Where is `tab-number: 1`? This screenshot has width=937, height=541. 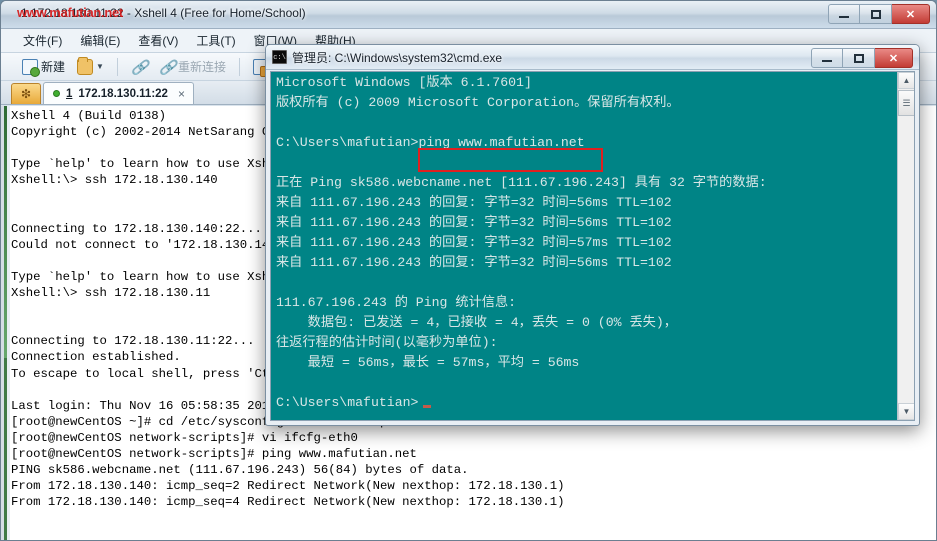
tab-number: 1 is located at coordinates (69, 93).